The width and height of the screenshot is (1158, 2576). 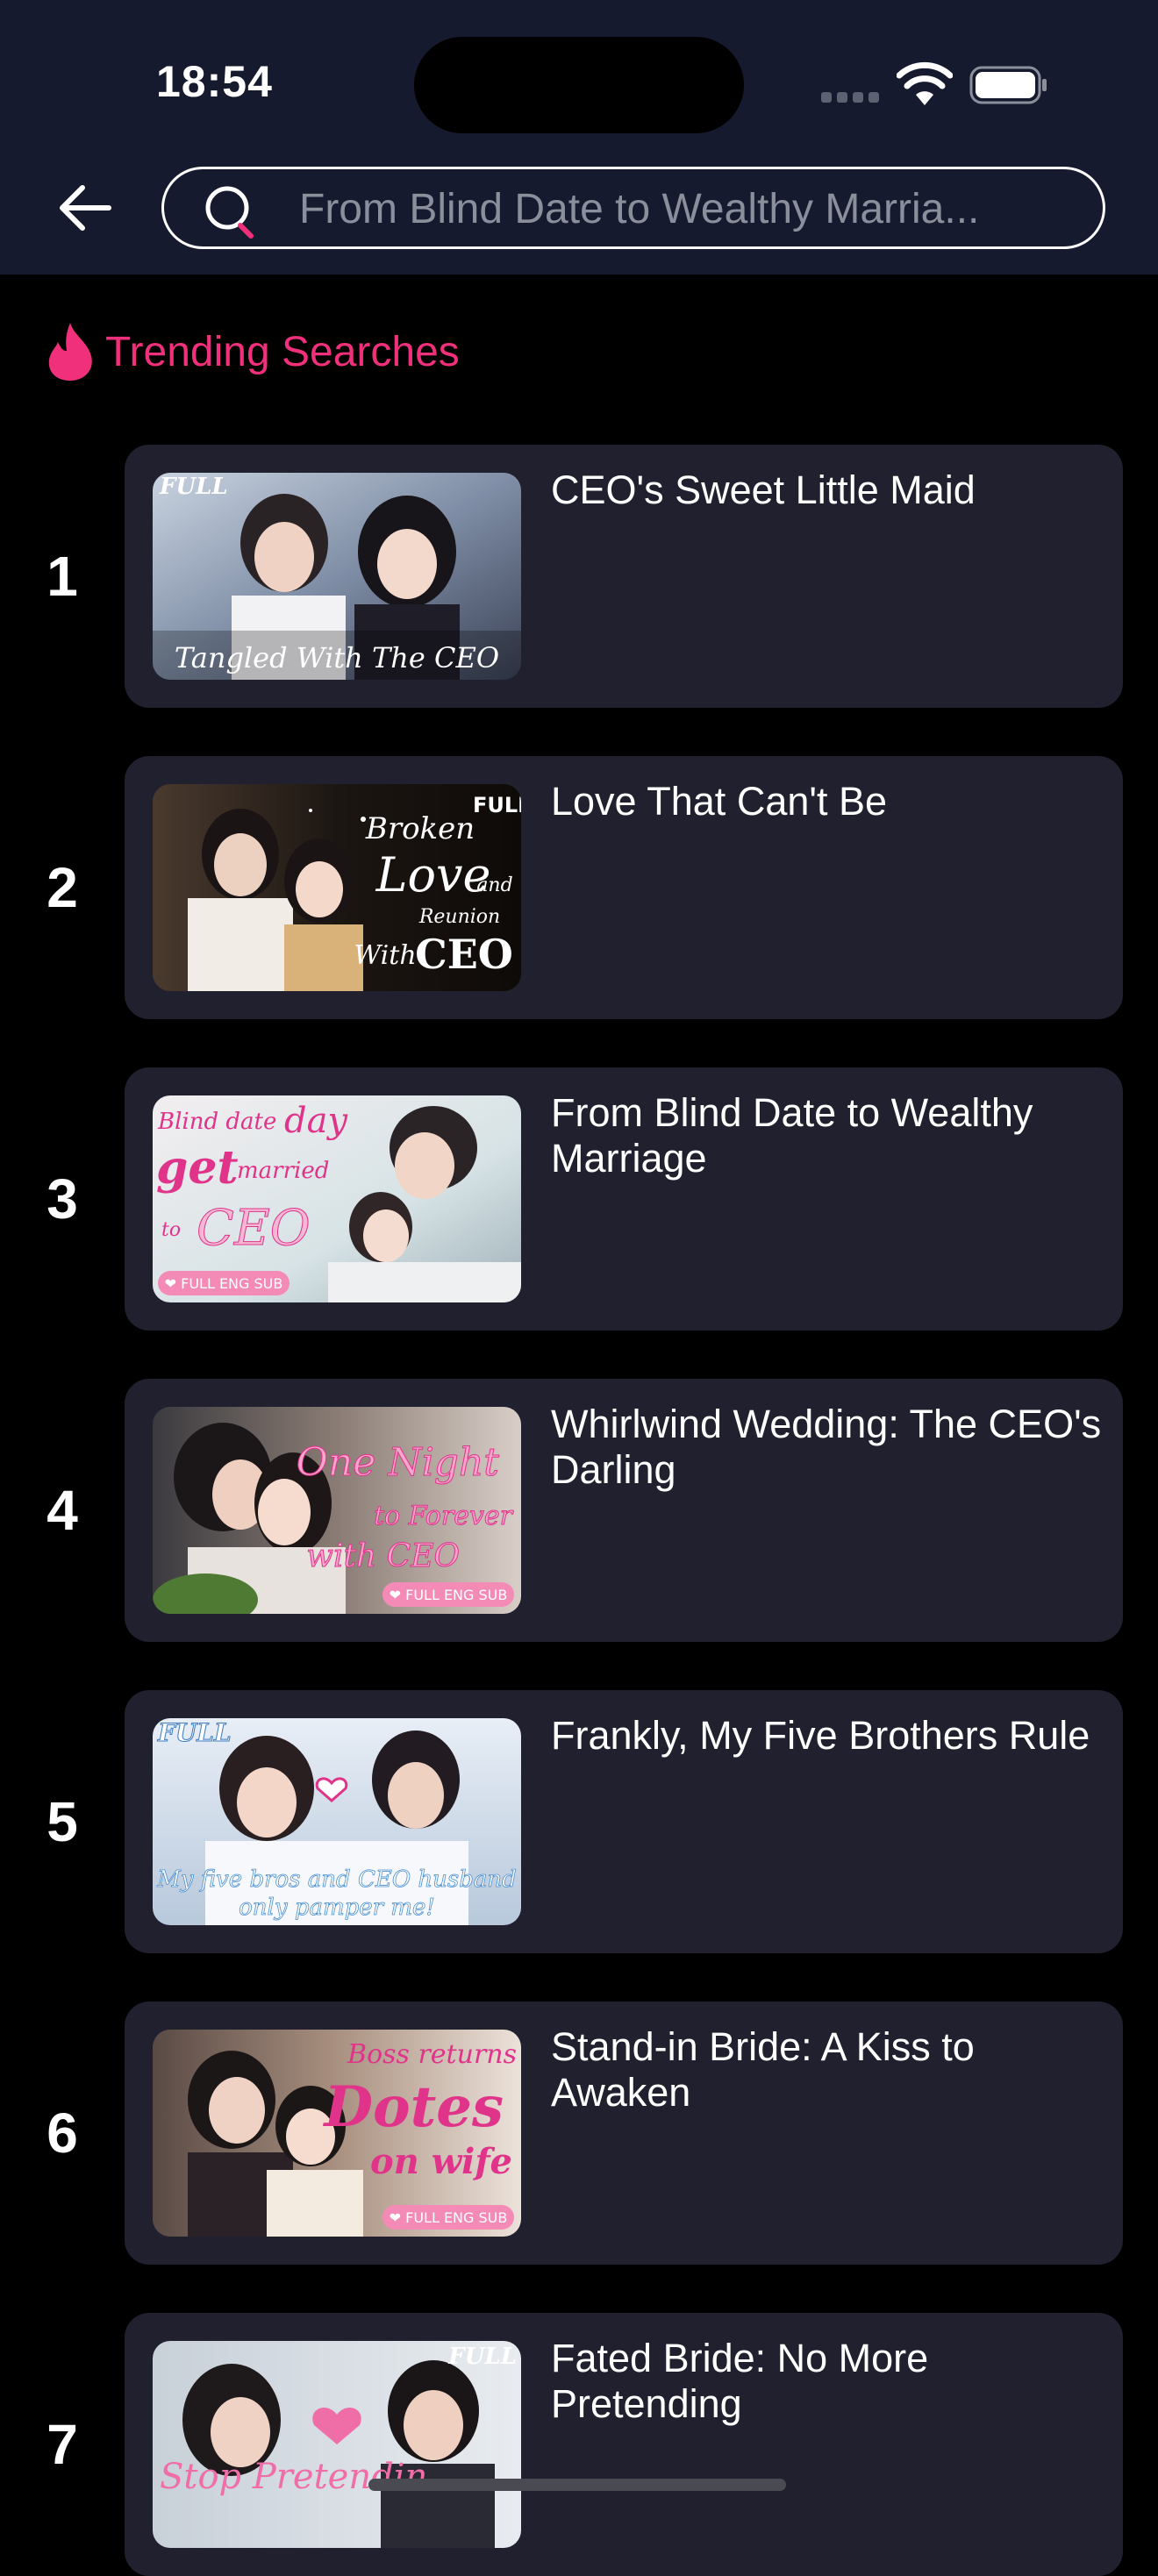 What do you see at coordinates (459, 917) in the screenshot?
I see `svg-text: Reunion` at bounding box center [459, 917].